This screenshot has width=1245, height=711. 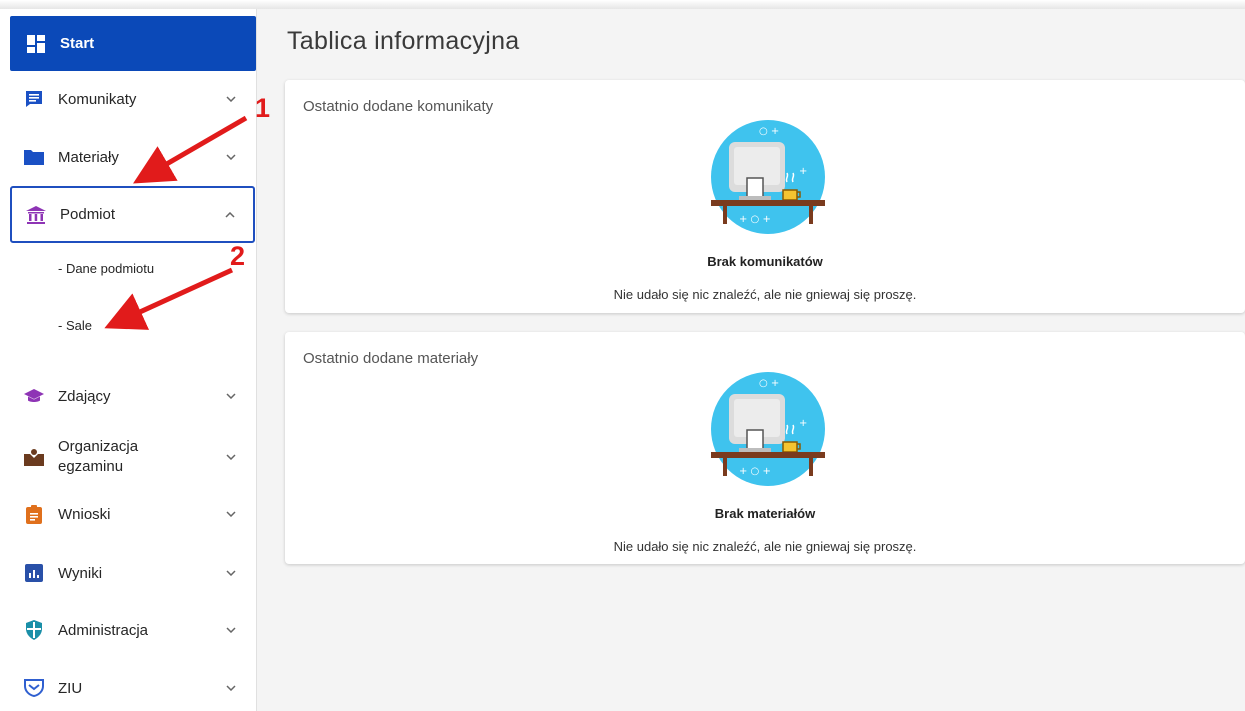 What do you see at coordinates (132, 514) in the screenshot?
I see `sidebar-item-wnioski: Wnioski` at bounding box center [132, 514].